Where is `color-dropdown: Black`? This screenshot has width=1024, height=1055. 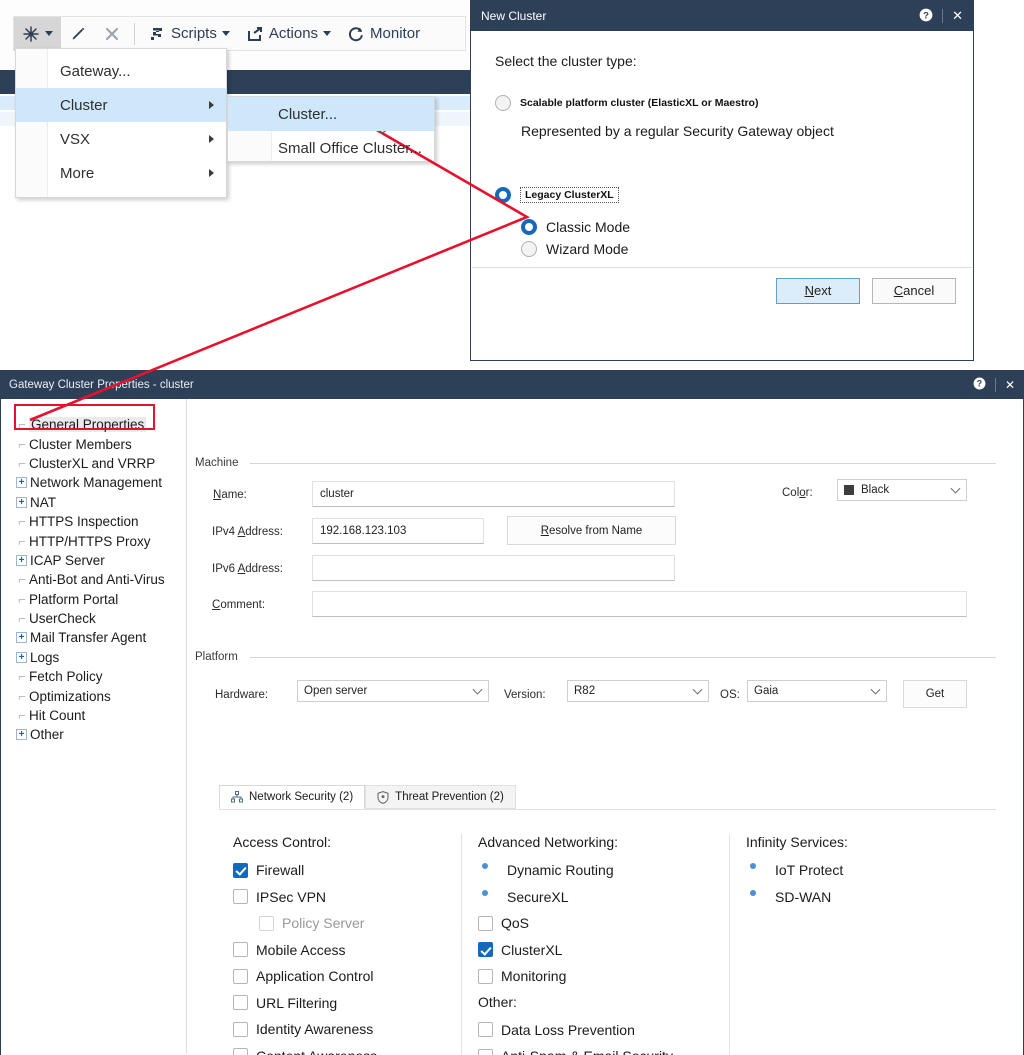 color-dropdown: Black is located at coordinates (902, 490).